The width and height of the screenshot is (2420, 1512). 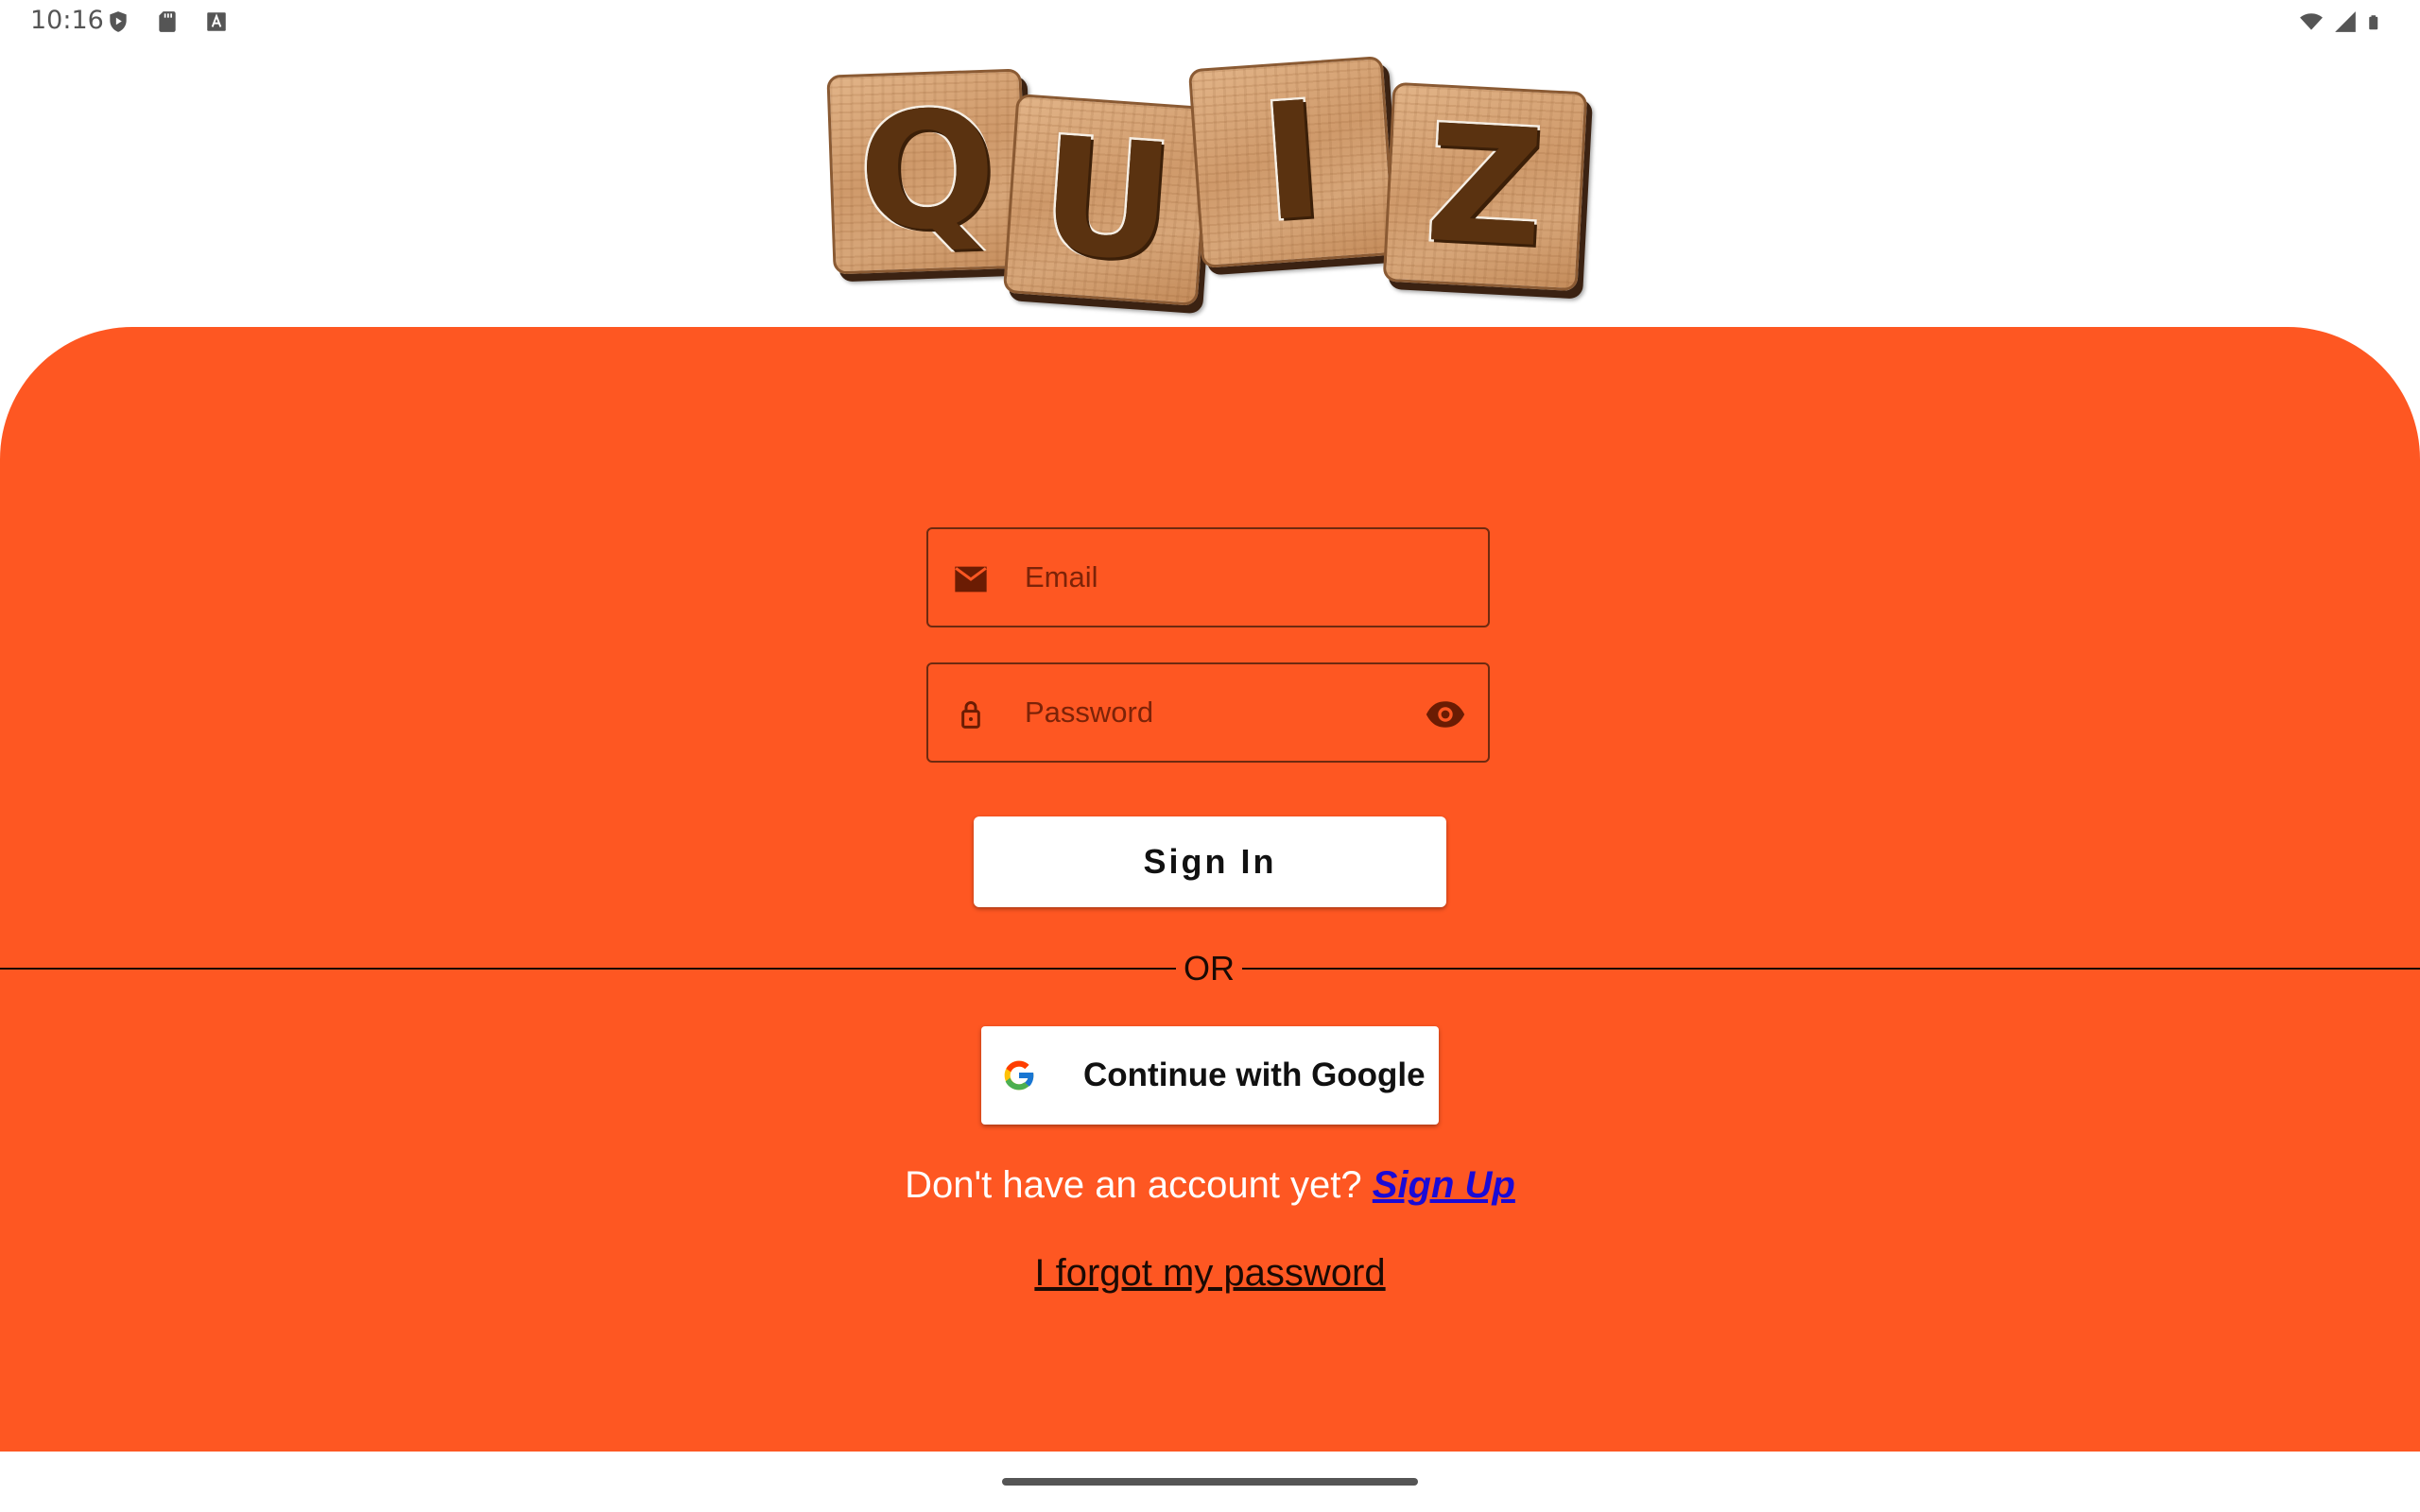 I want to click on continue-with-google-button: Continue with Google, so click(x=1210, y=1075).